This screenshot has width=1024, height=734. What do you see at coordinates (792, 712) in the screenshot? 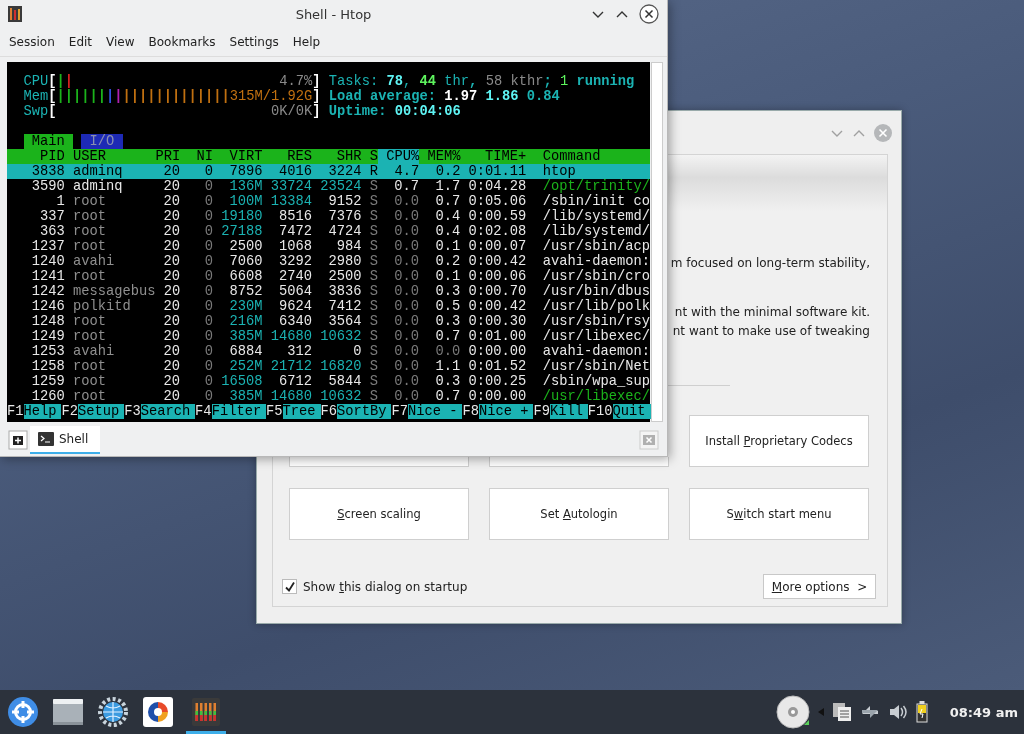
I see `disc-icon` at bounding box center [792, 712].